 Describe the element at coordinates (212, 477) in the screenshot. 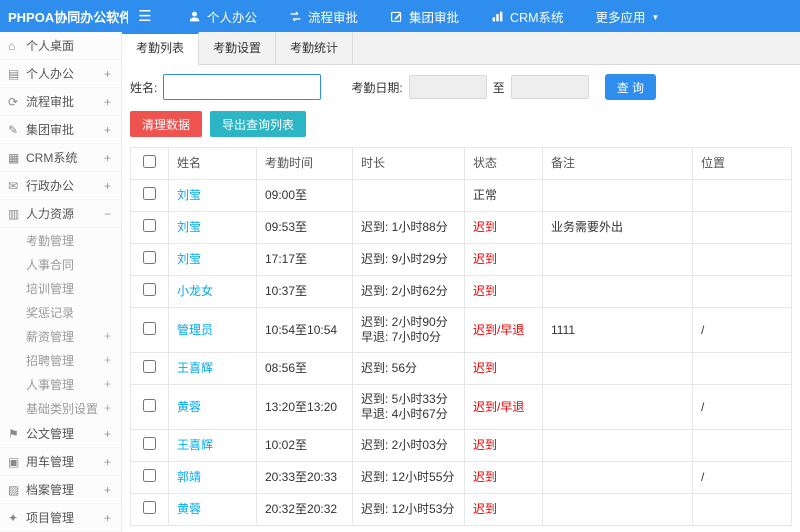

I see `name-cell: 郭靖` at that location.